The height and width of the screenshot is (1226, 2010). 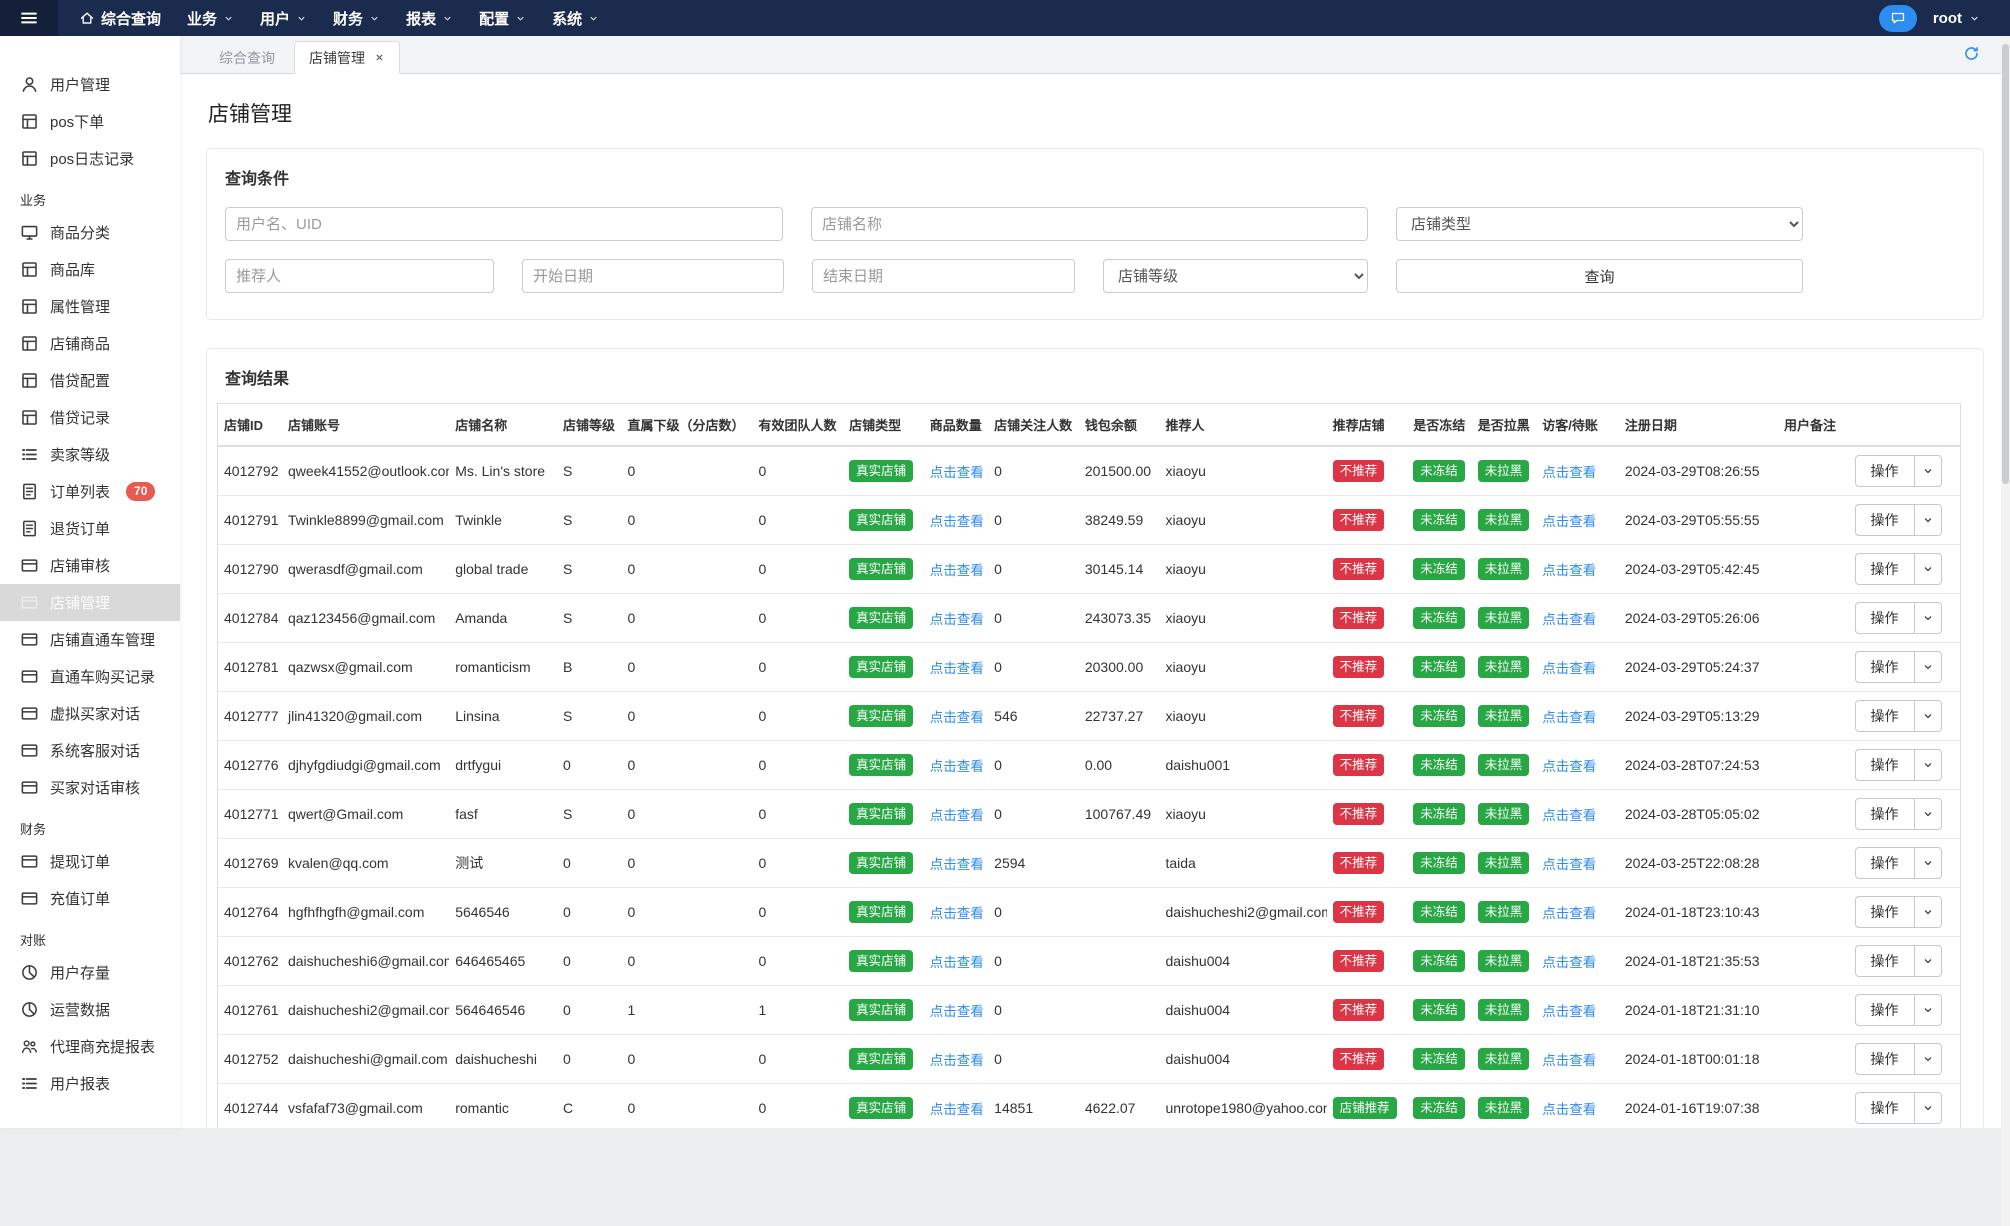 What do you see at coordinates (943, 276) in the screenshot?
I see `end-date-input` at bounding box center [943, 276].